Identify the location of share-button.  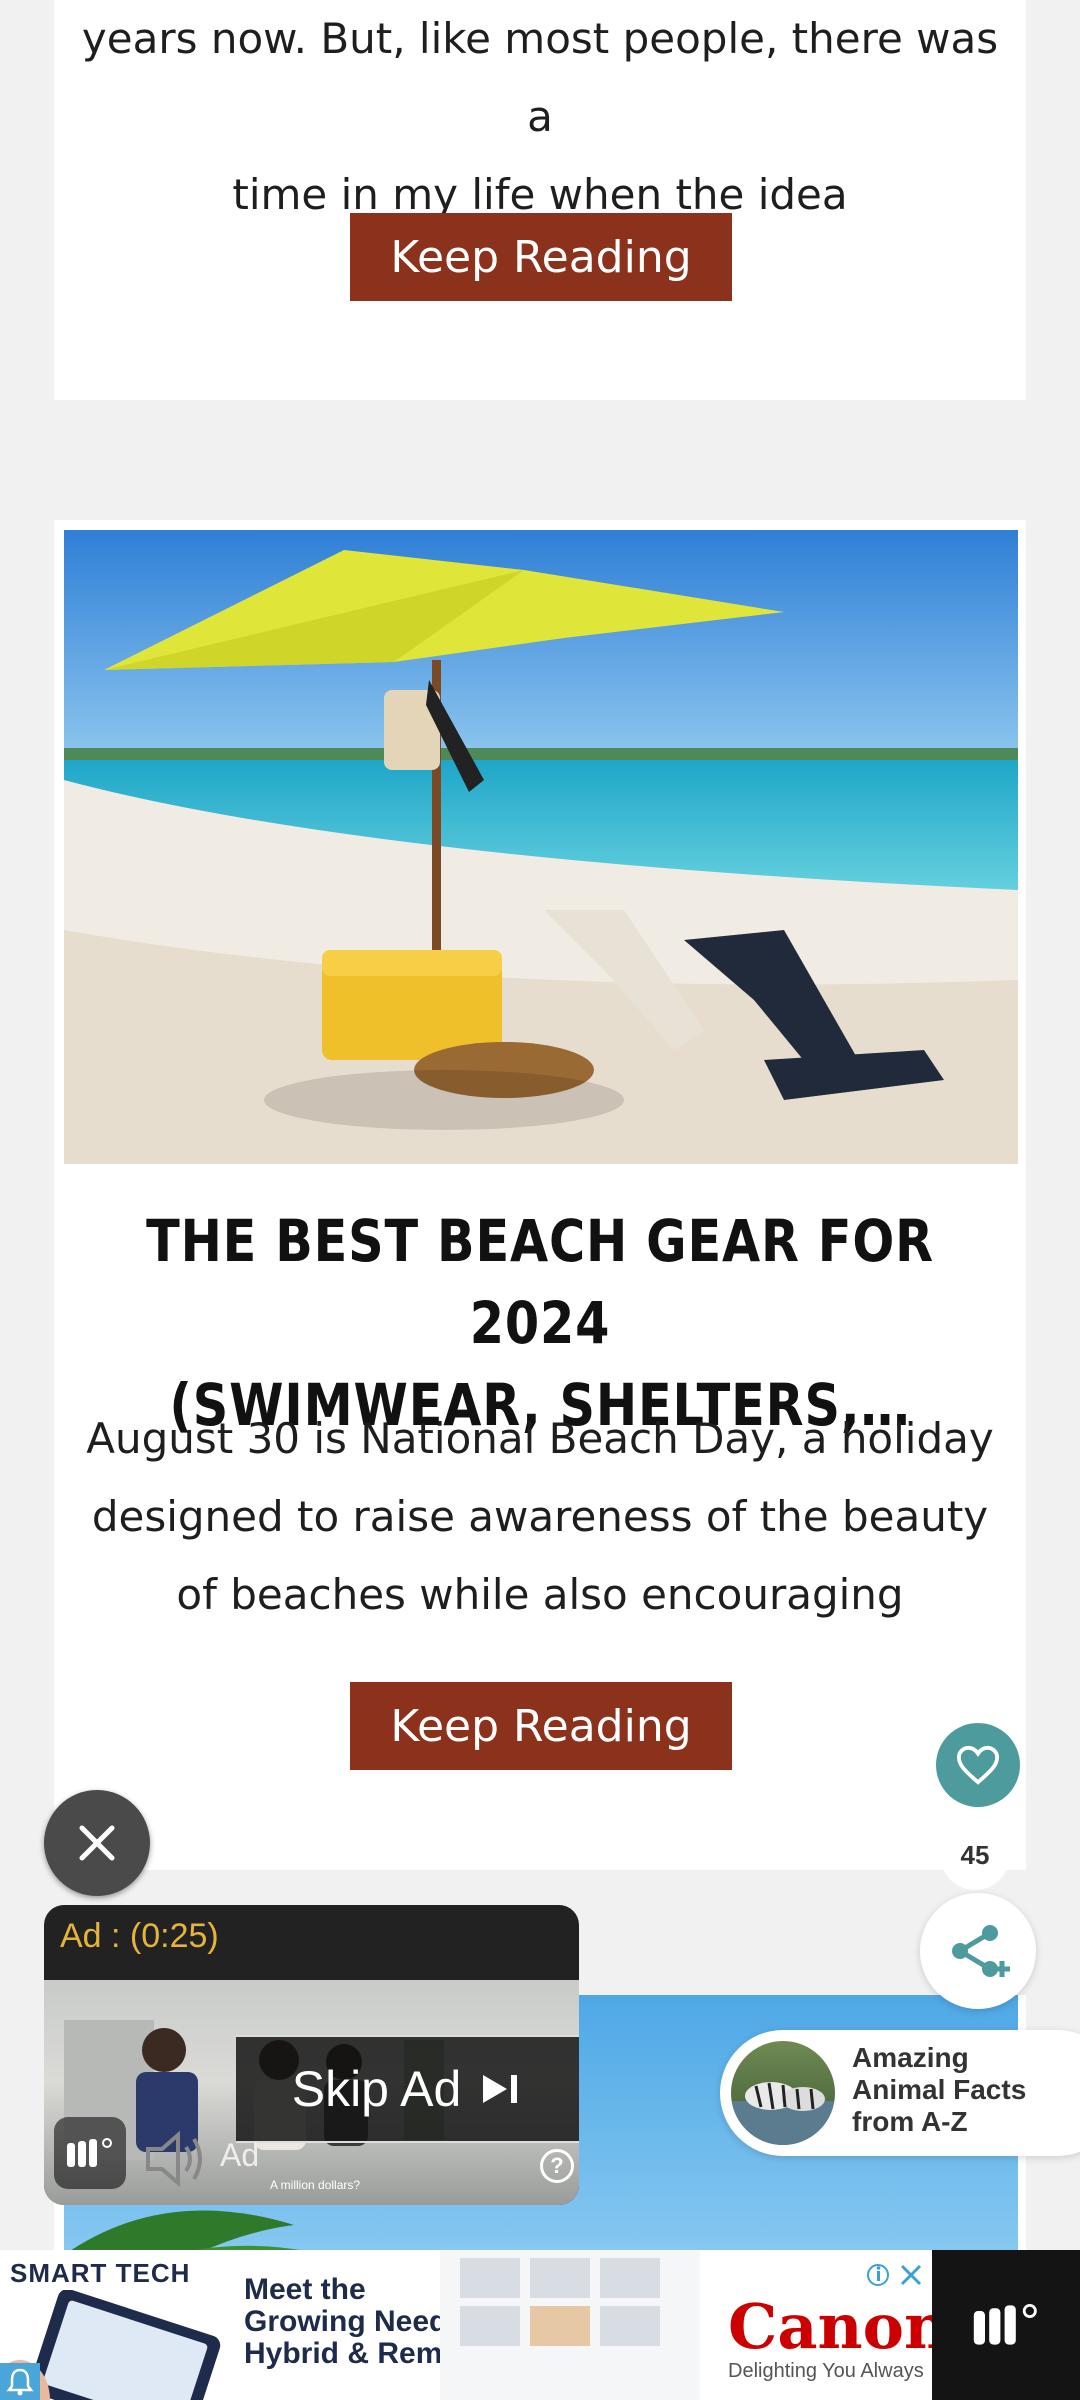
(978, 1951).